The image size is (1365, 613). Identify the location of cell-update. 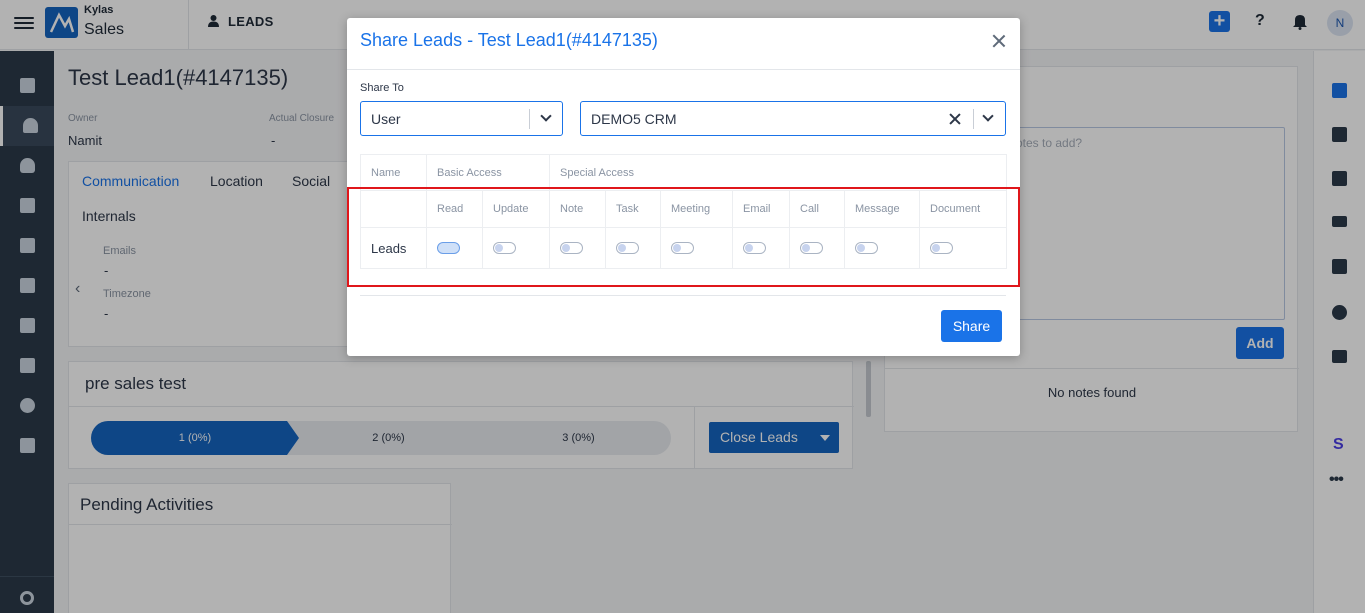
(516, 248).